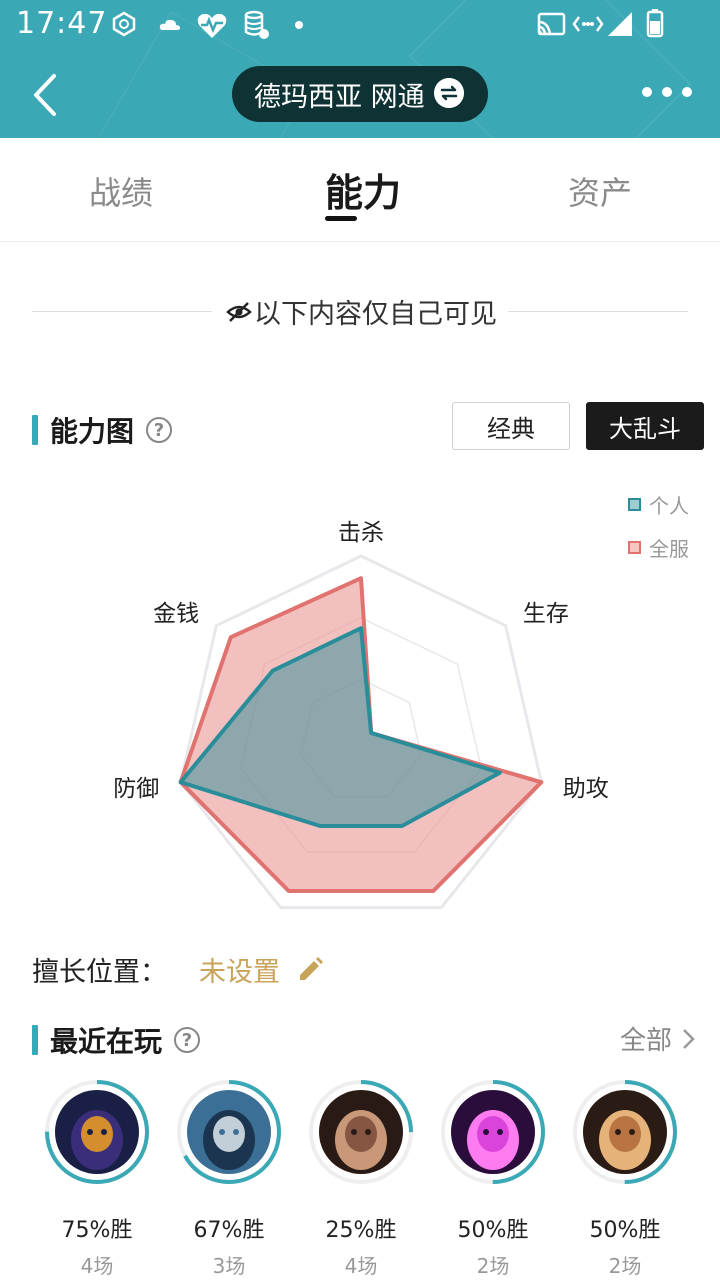 This screenshot has width=720, height=1280. I want to click on privacy-notice: 以下内容仅自己可见, so click(360, 312).